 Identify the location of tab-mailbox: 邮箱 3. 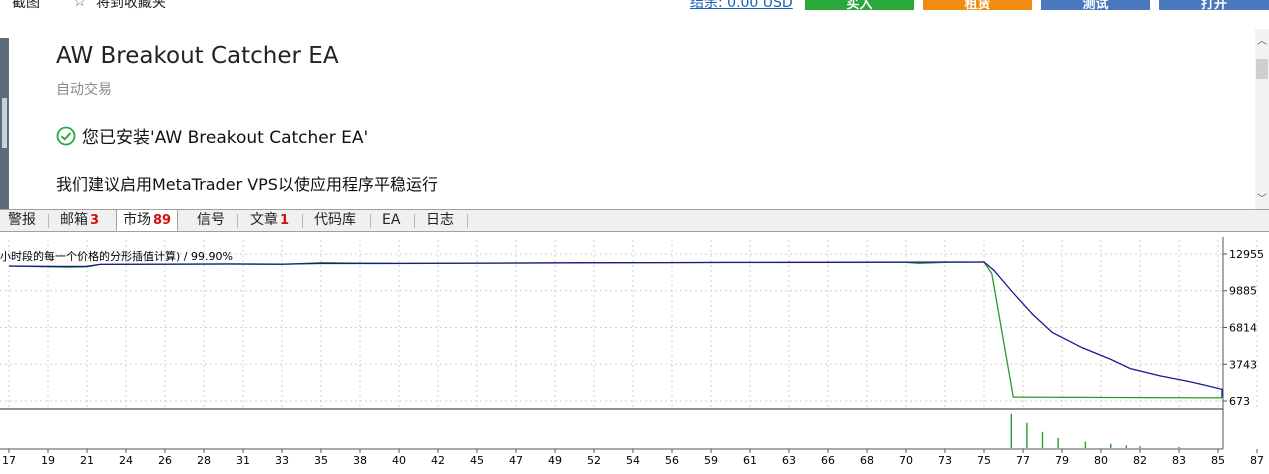
(79, 220).